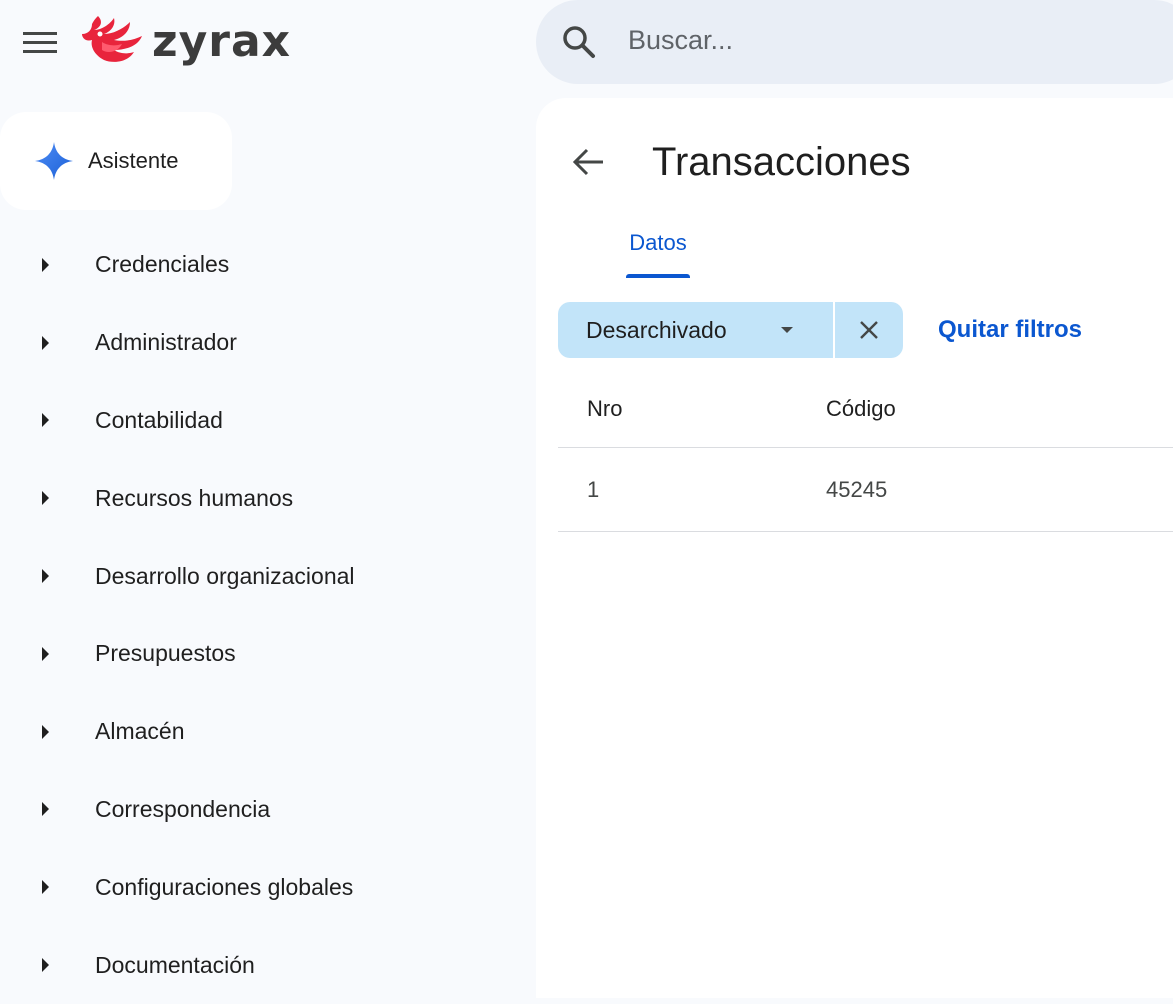 The width and height of the screenshot is (1173, 1004). I want to click on back-button, so click(588, 162).